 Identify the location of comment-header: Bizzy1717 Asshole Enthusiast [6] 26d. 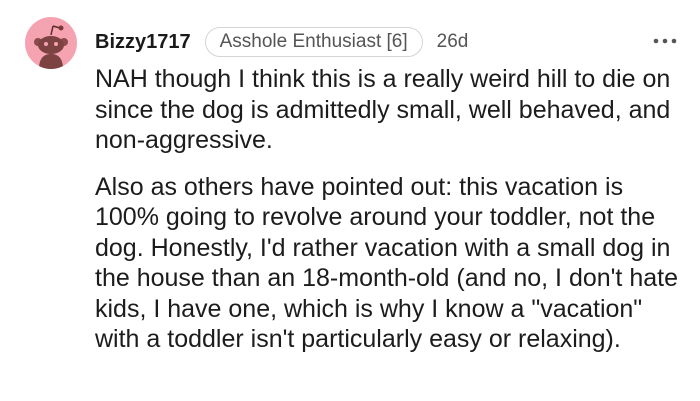
(387, 42).